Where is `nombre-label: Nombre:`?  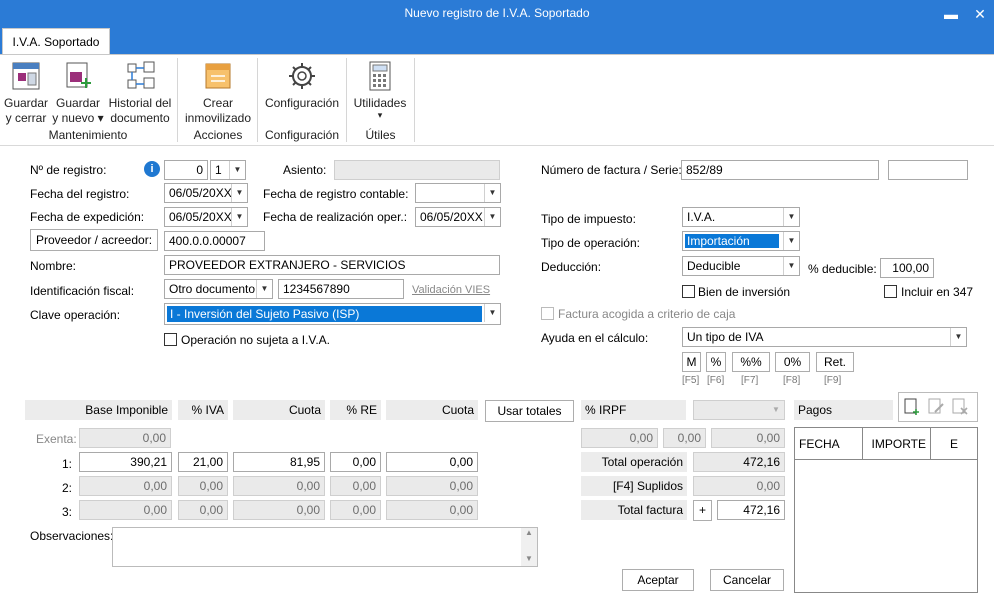
nombre-label: Nombre: is located at coordinates (53, 266).